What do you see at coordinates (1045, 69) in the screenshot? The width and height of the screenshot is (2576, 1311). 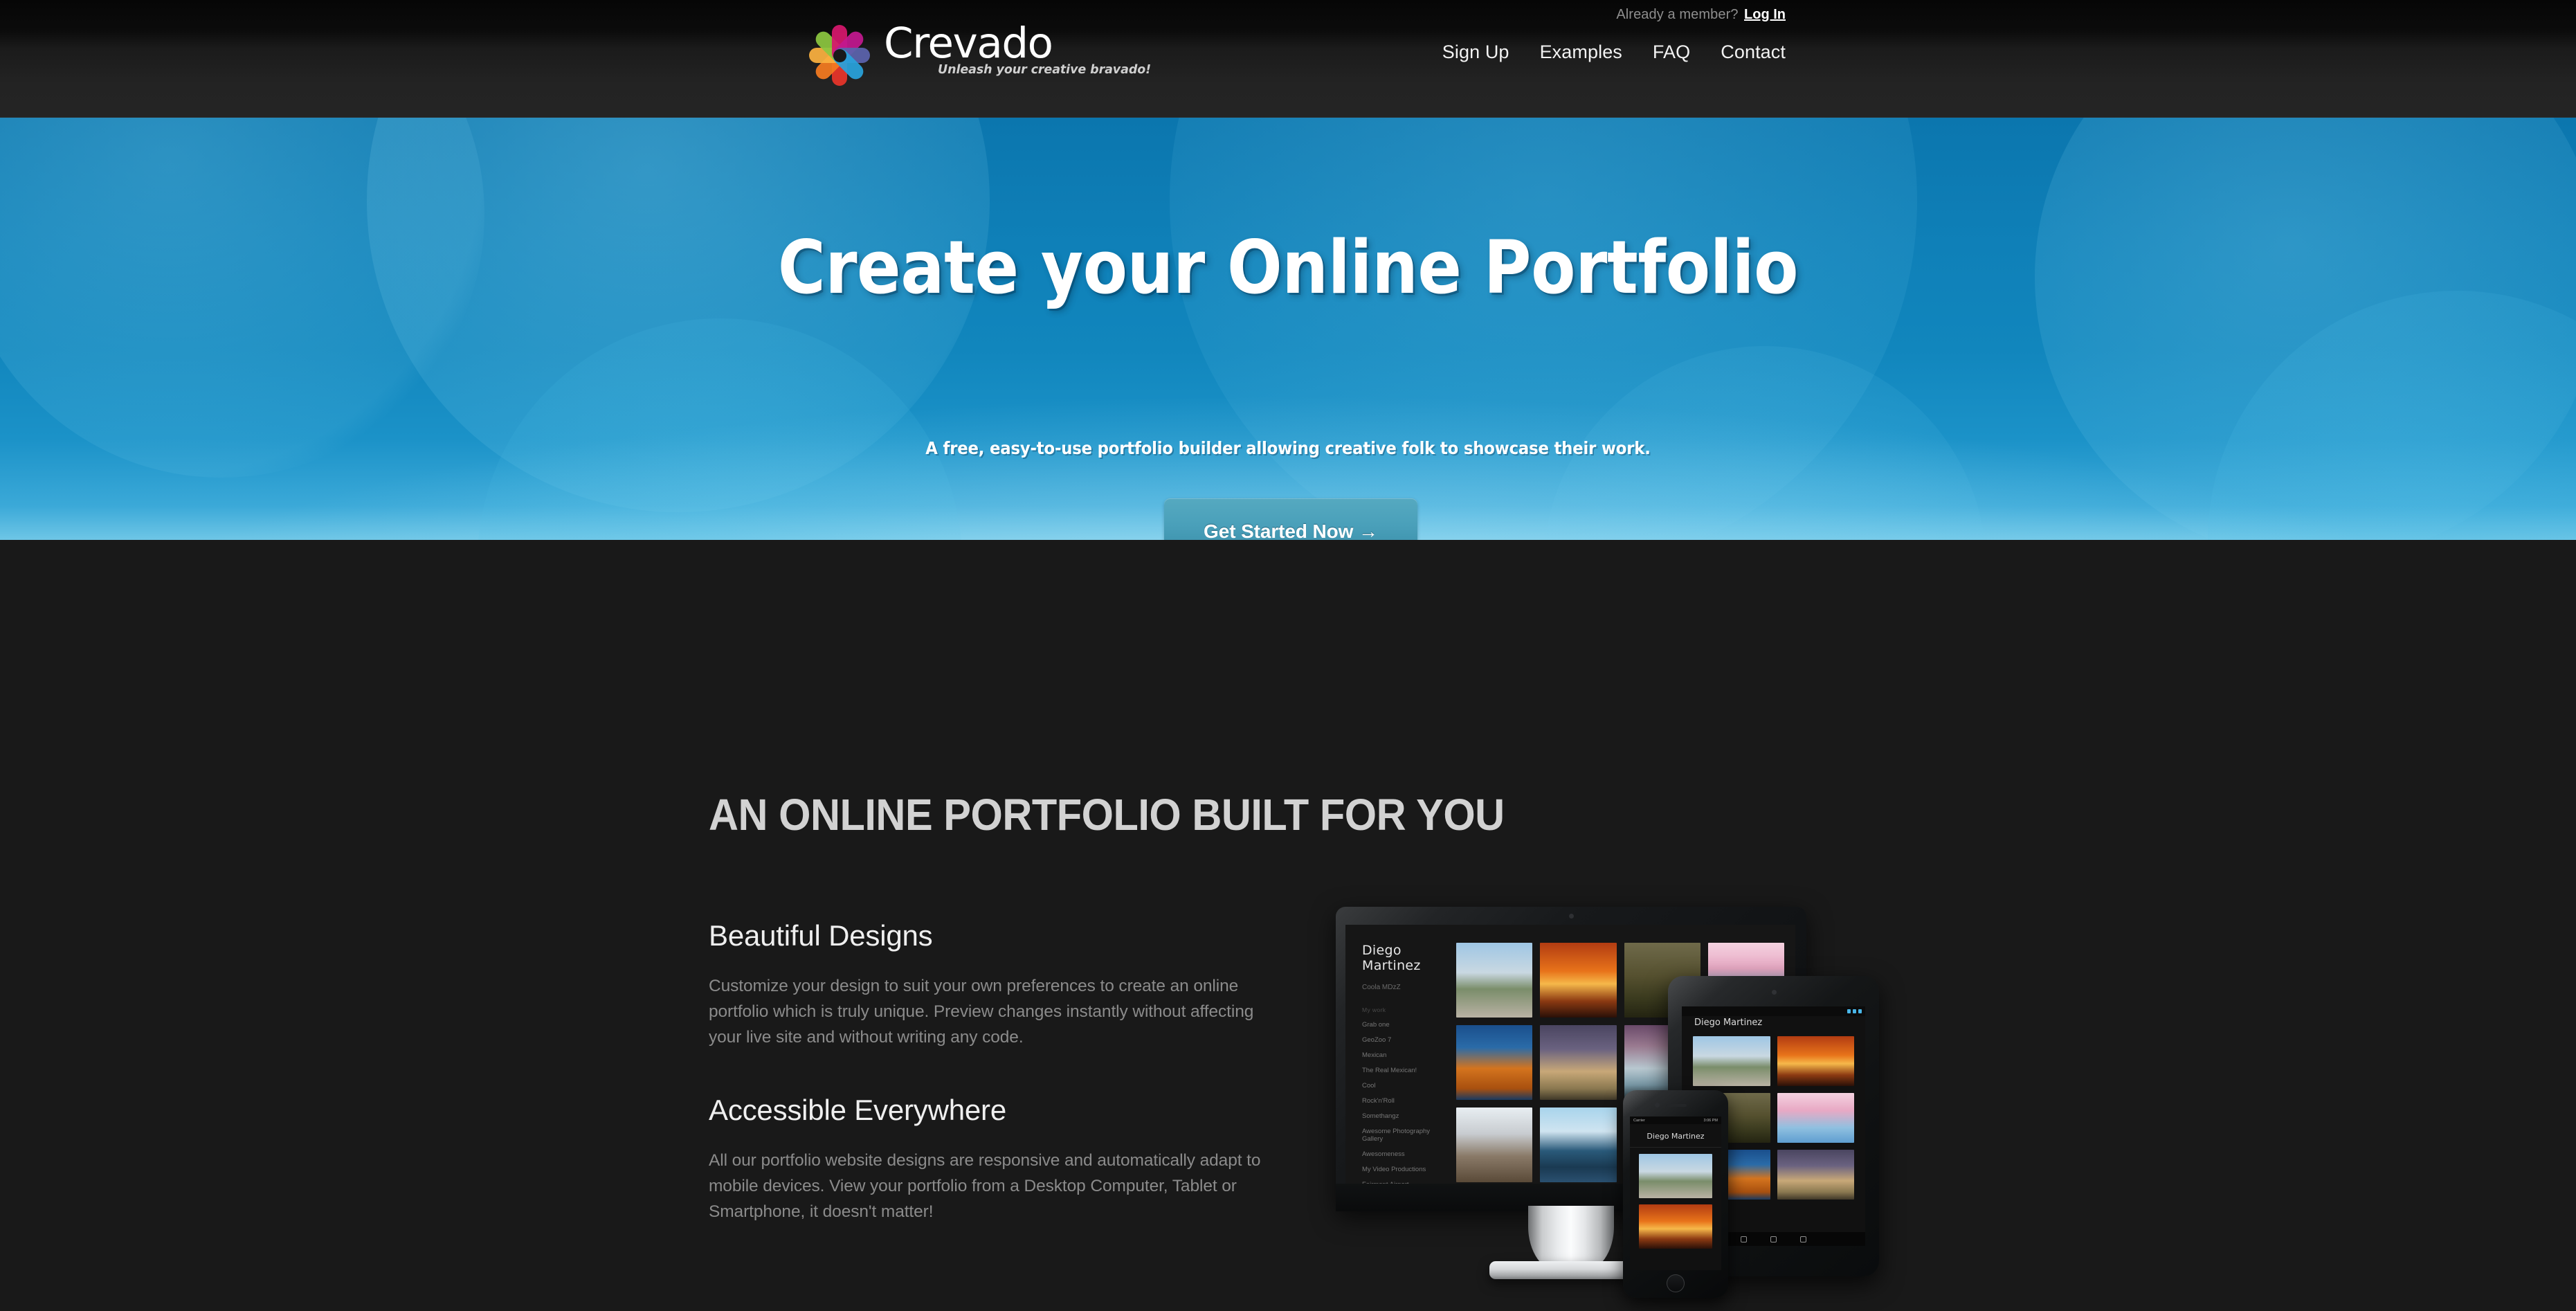 I see `brand-tagline: Unleash your creative bravado!` at bounding box center [1045, 69].